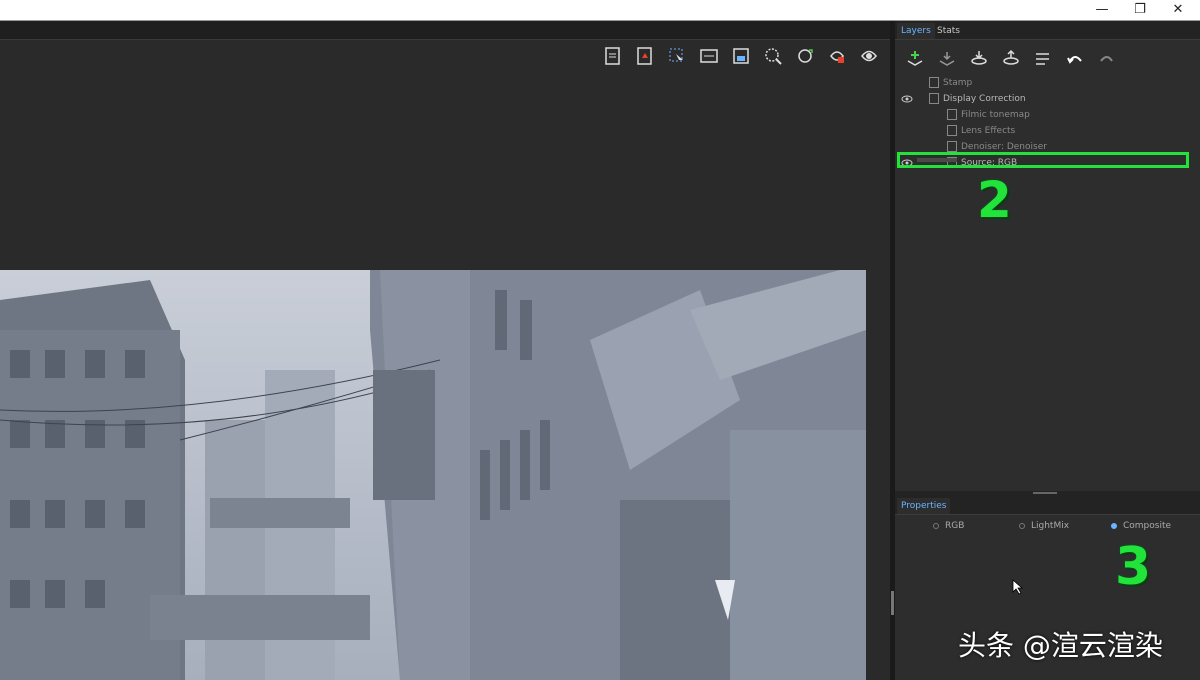 The height and width of the screenshot is (680, 1200). Describe the element at coordinates (1140, 10) in the screenshot. I see `maximize-button: ❐` at that location.